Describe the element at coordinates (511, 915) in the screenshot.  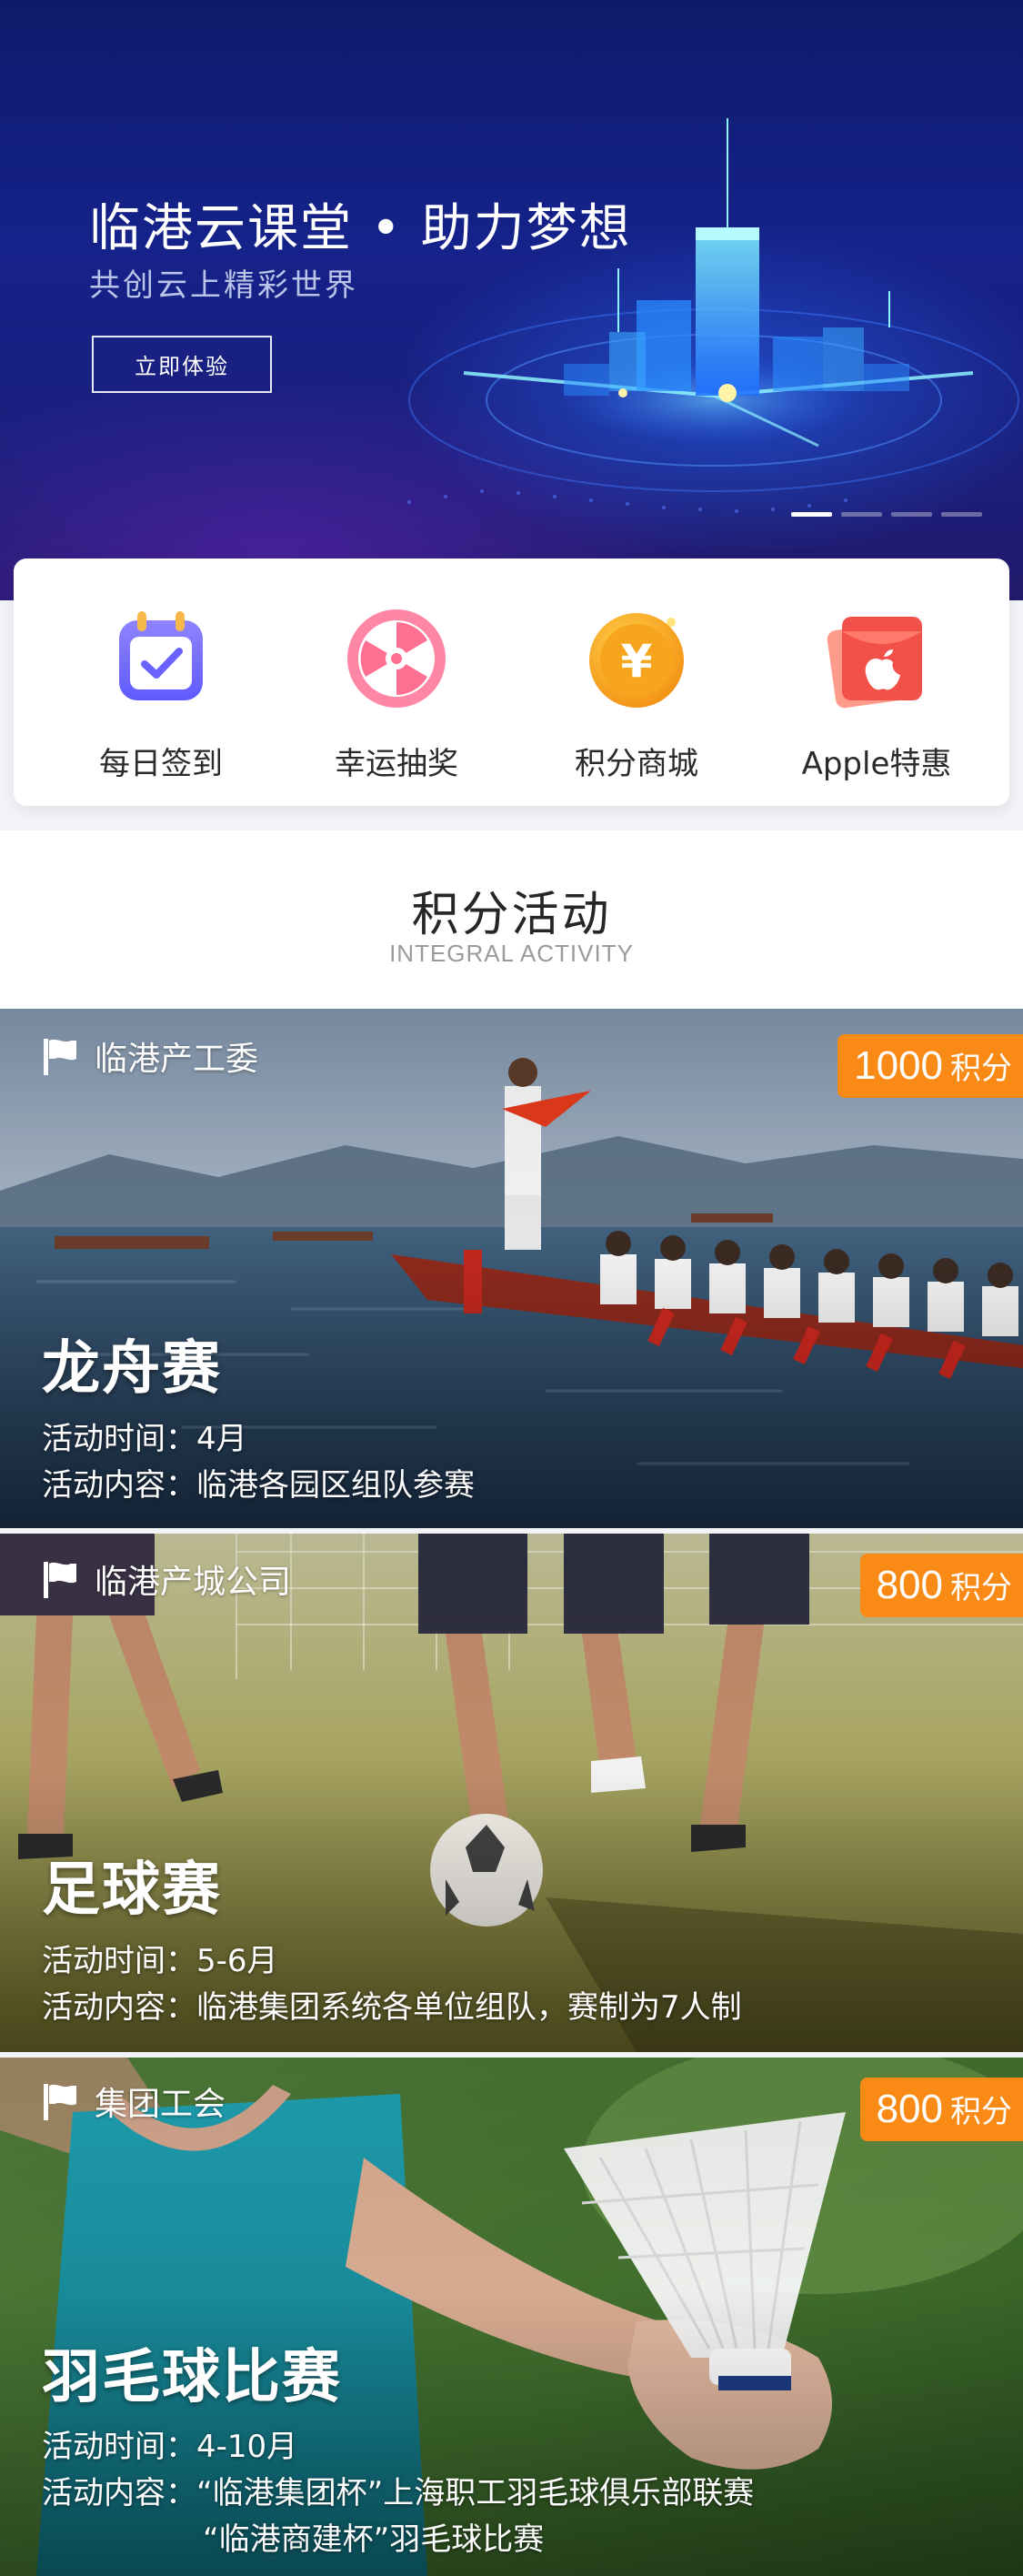
I see `section-title: 积分活动` at that location.